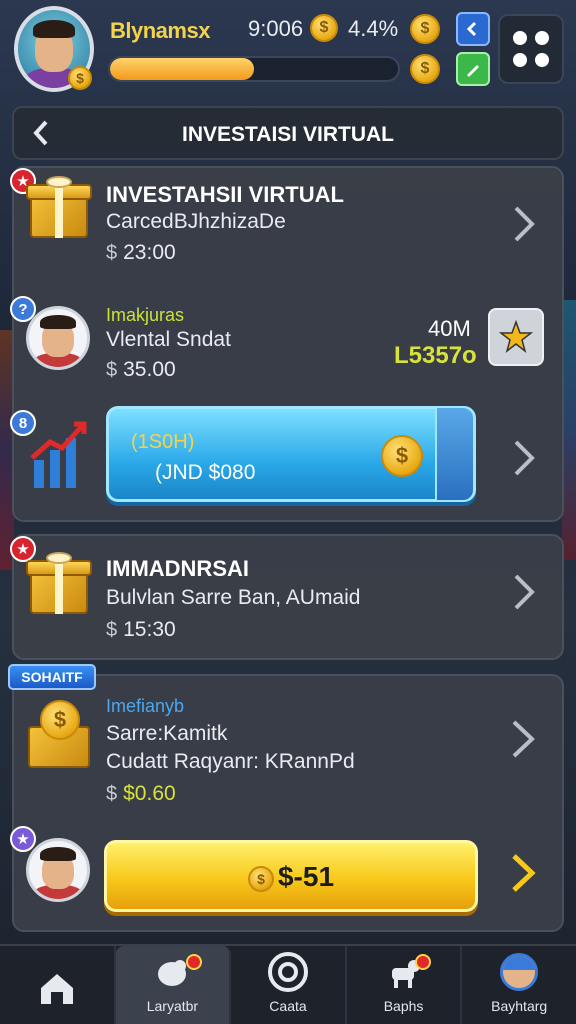 The height and width of the screenshot is (1024, 576). I want to click on xp-progress-bar, so click(254, 69).